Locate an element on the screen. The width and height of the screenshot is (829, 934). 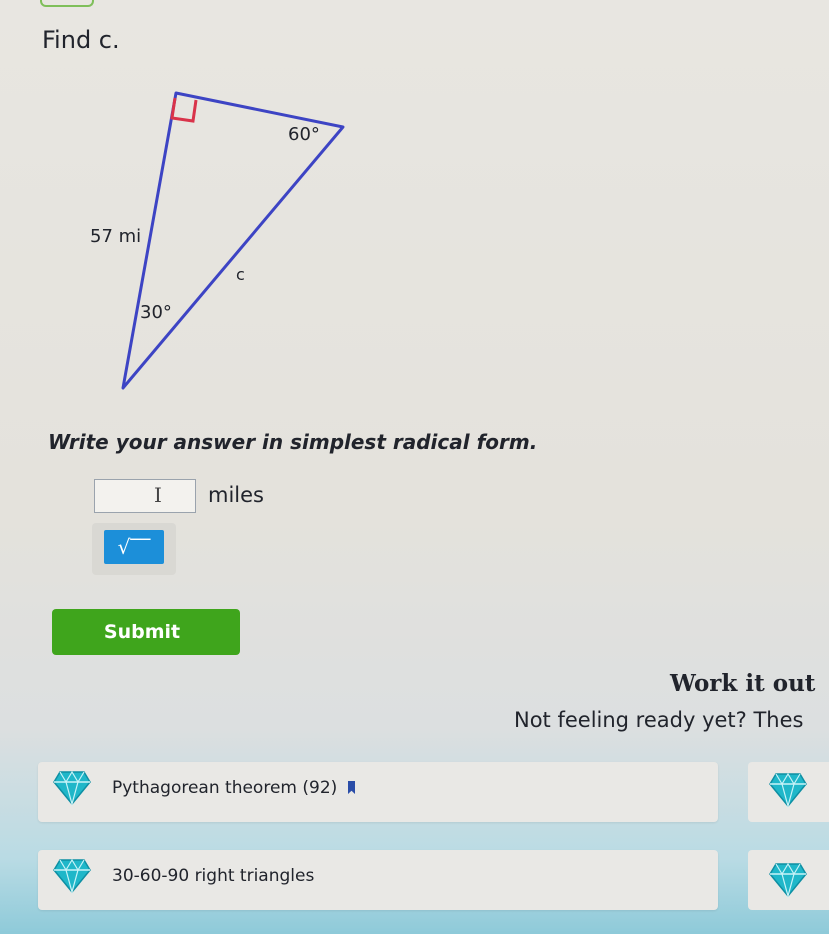
submit-label: Submit is located at coordinates (142, 632).